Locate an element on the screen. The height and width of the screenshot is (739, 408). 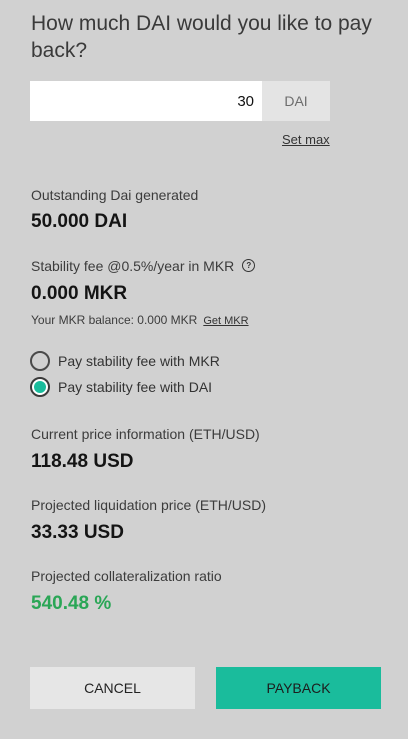
current-price-label: Current price information (ETH/USD) is located at coordinates (145, 434).